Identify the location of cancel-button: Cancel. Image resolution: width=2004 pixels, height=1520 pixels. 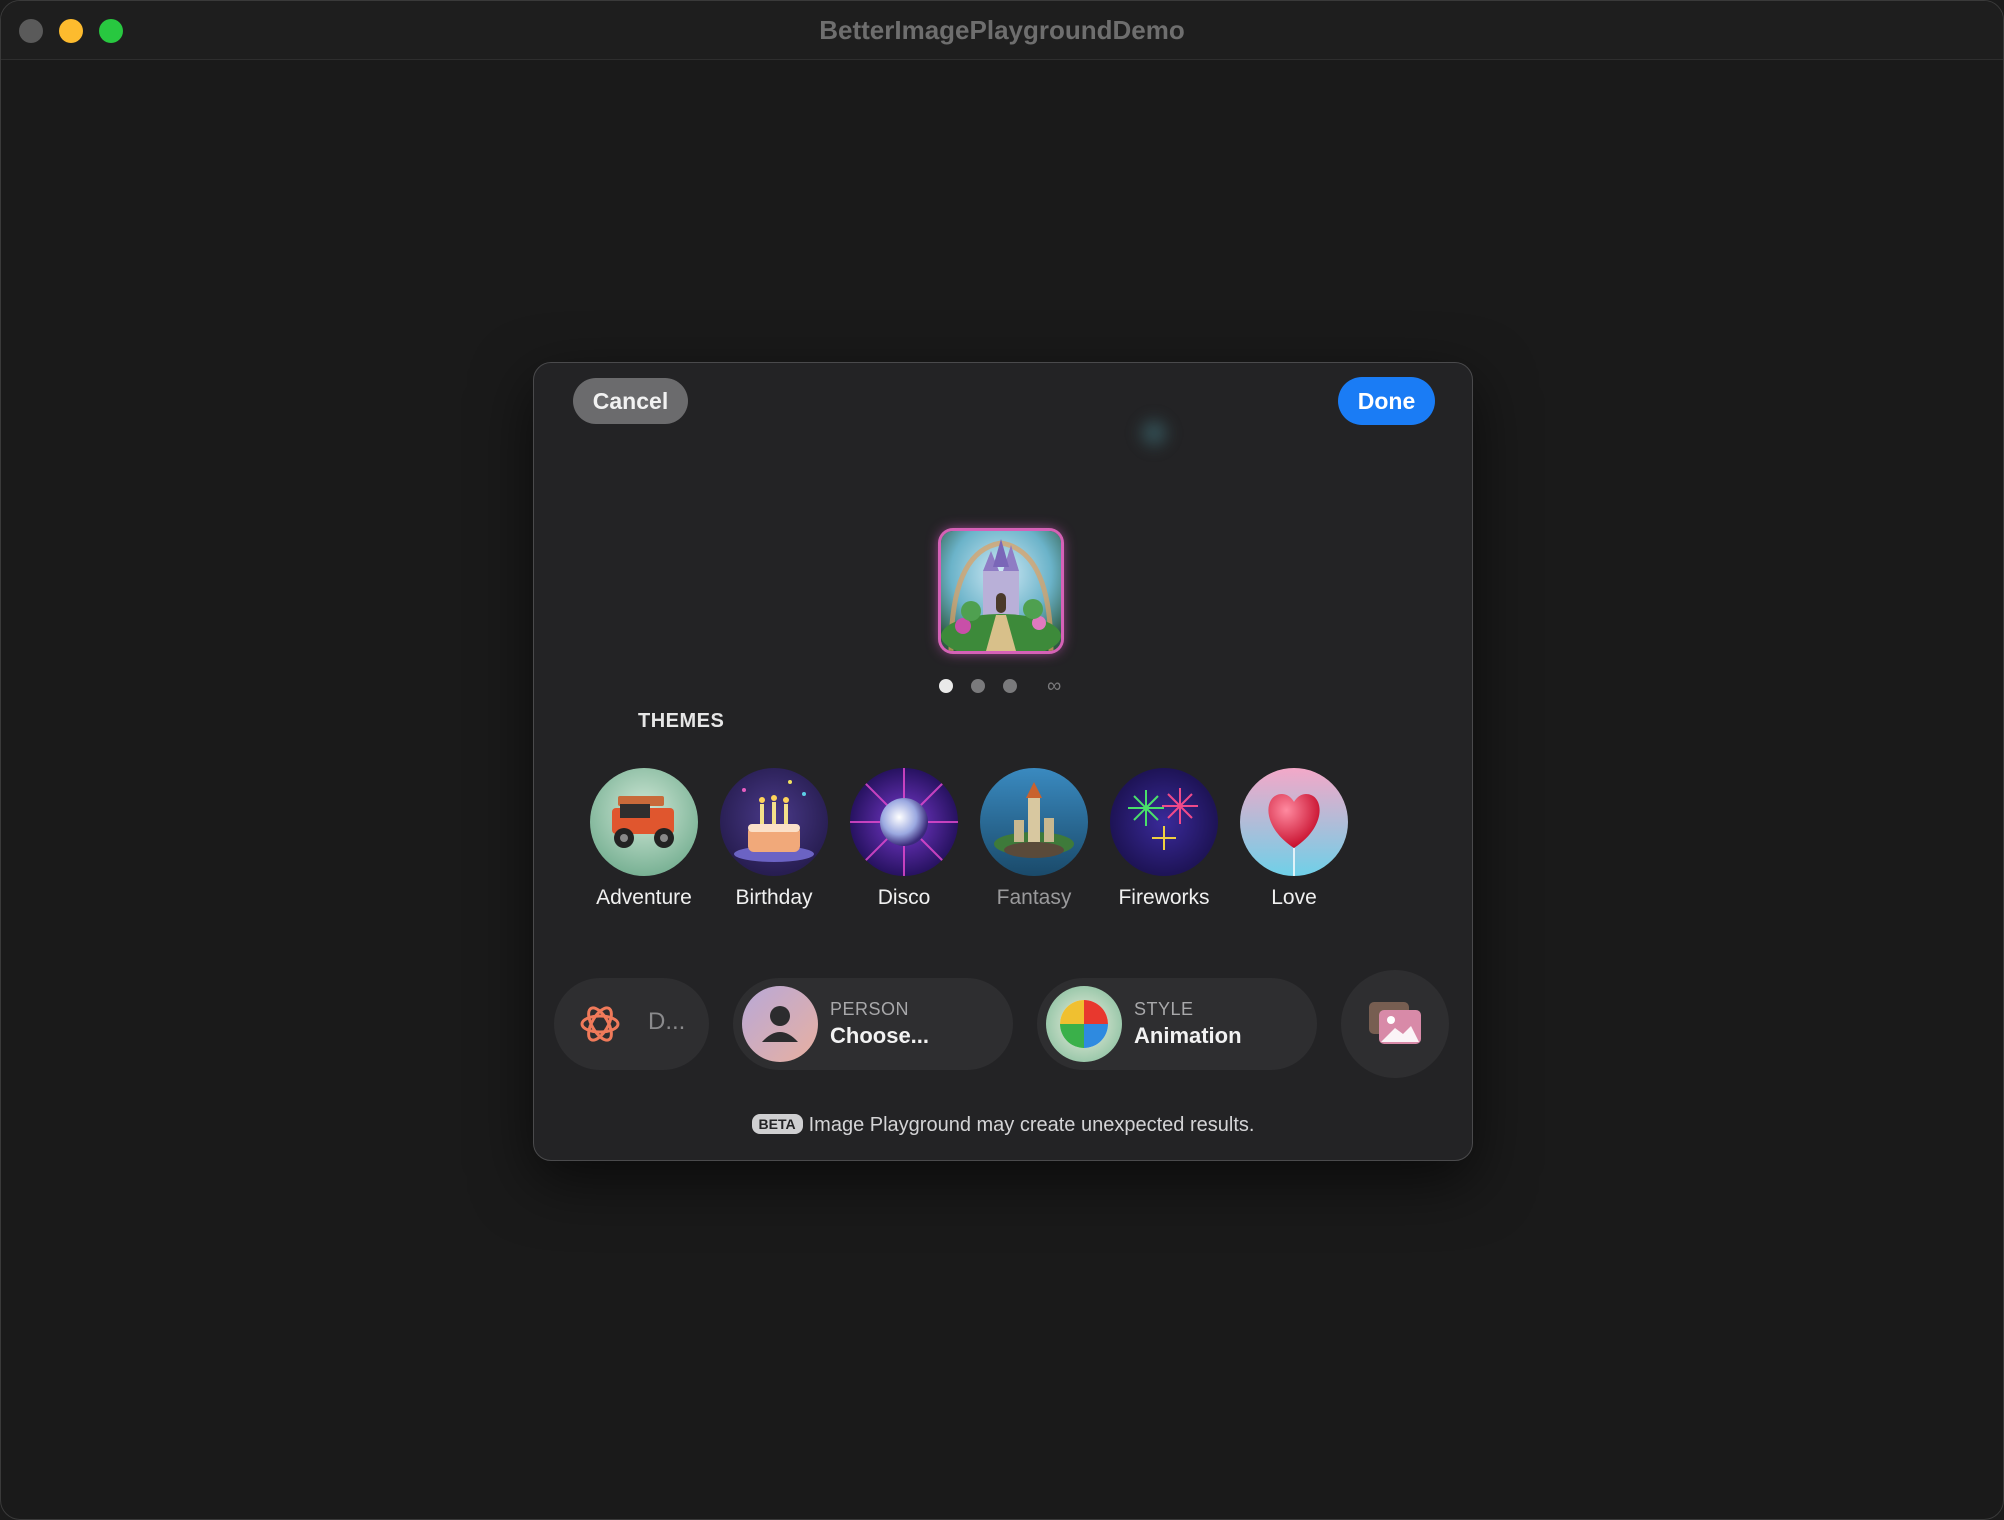
(630, 401).